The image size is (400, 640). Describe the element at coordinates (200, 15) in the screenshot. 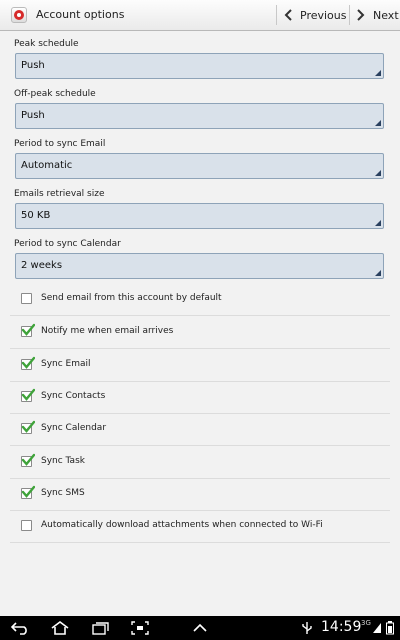

I see `action-bar: Account options Previous Next` at that location.